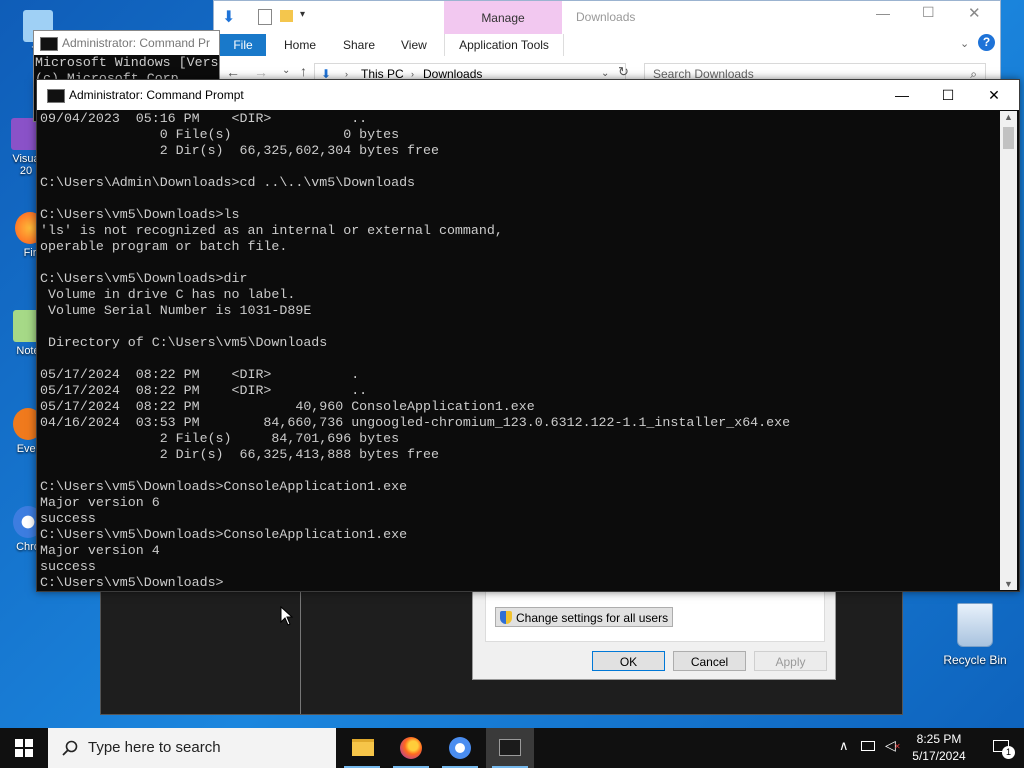 Image resolution: width=1024 pixels, height=768 pixels. I want to click on cmd-window-title: Administrator: Command Prompt, so click(156, 95).